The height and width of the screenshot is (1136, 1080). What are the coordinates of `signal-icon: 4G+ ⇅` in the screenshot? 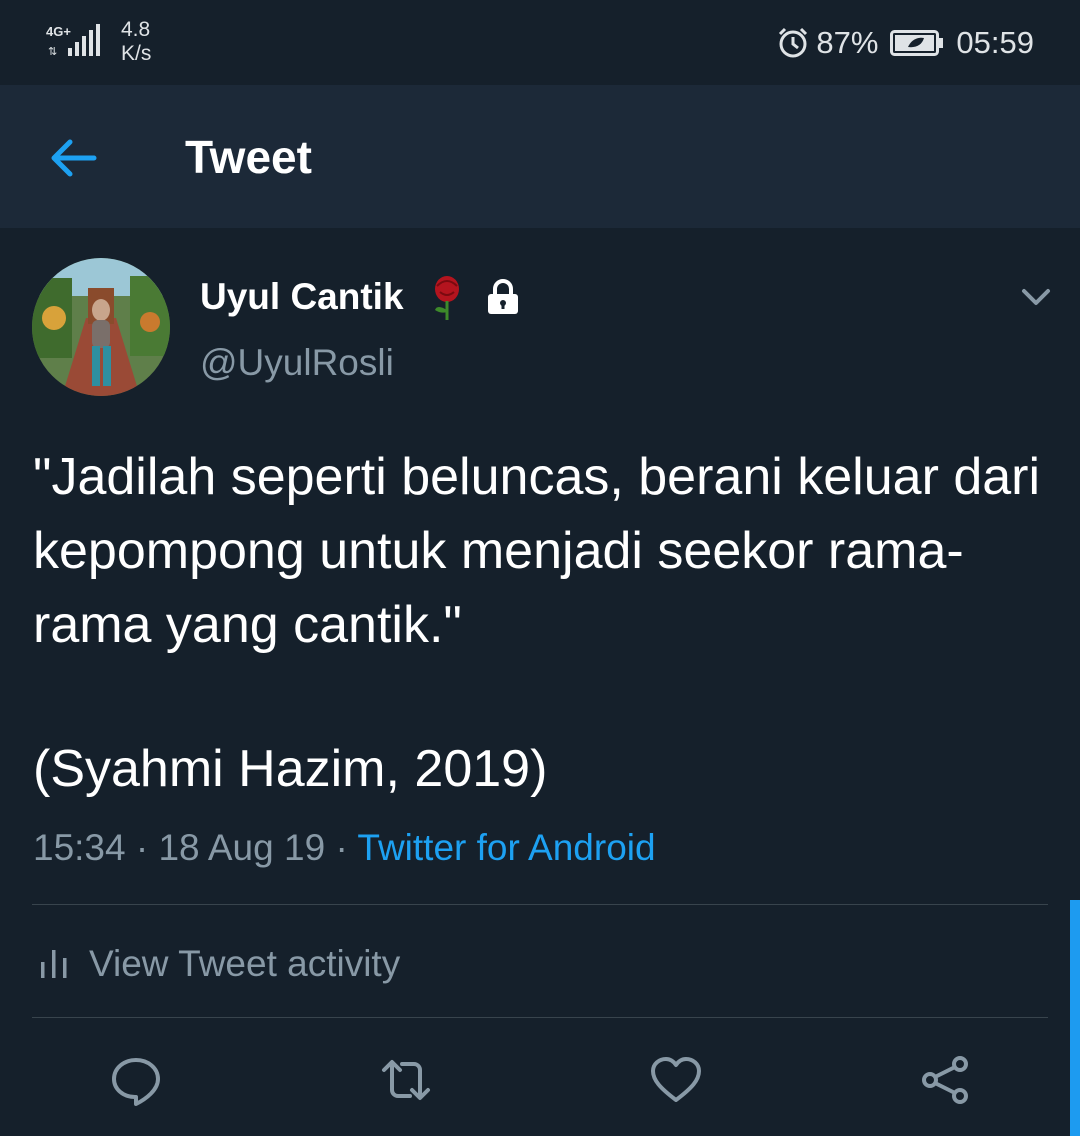 It's located at (73, 41).